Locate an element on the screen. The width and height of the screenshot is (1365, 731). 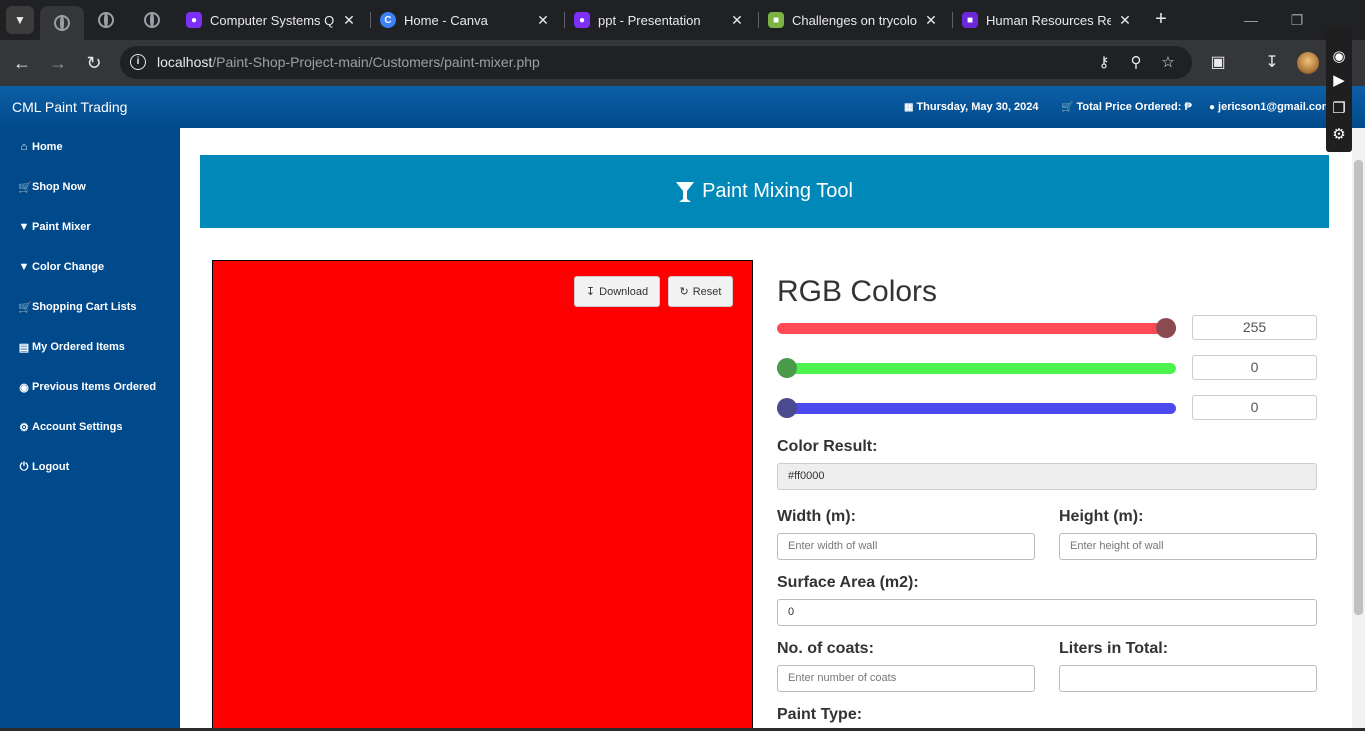
video-icon: ▶ is located at coordinates (1339, 81).